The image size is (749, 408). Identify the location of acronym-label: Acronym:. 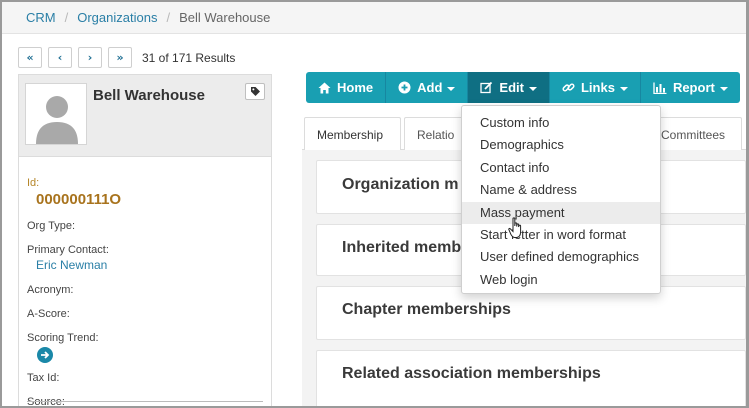
(50, 290).